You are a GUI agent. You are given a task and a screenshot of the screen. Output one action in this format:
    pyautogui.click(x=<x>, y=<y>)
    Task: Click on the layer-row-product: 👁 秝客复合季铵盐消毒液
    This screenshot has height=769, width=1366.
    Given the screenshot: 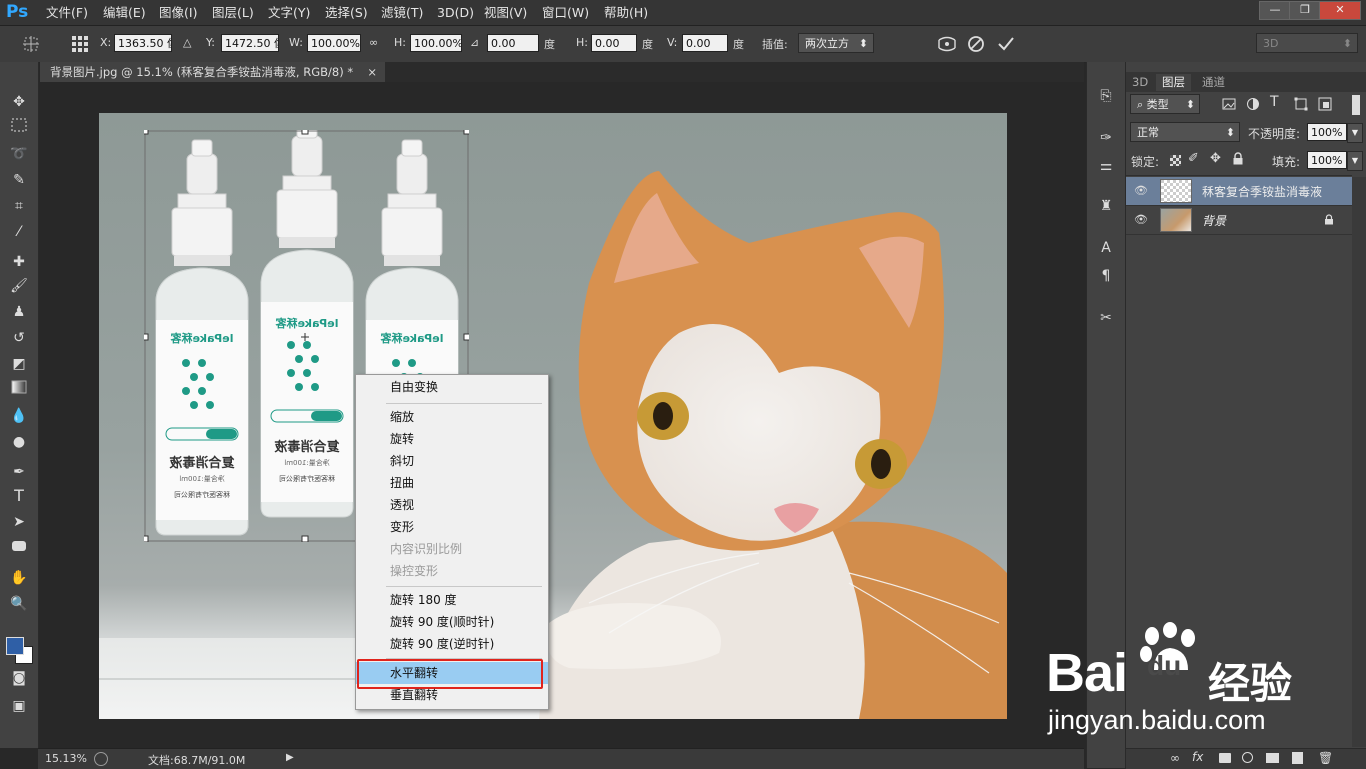 What is the action you would take?
    pyautogui.click(x=1239, y=191)
    